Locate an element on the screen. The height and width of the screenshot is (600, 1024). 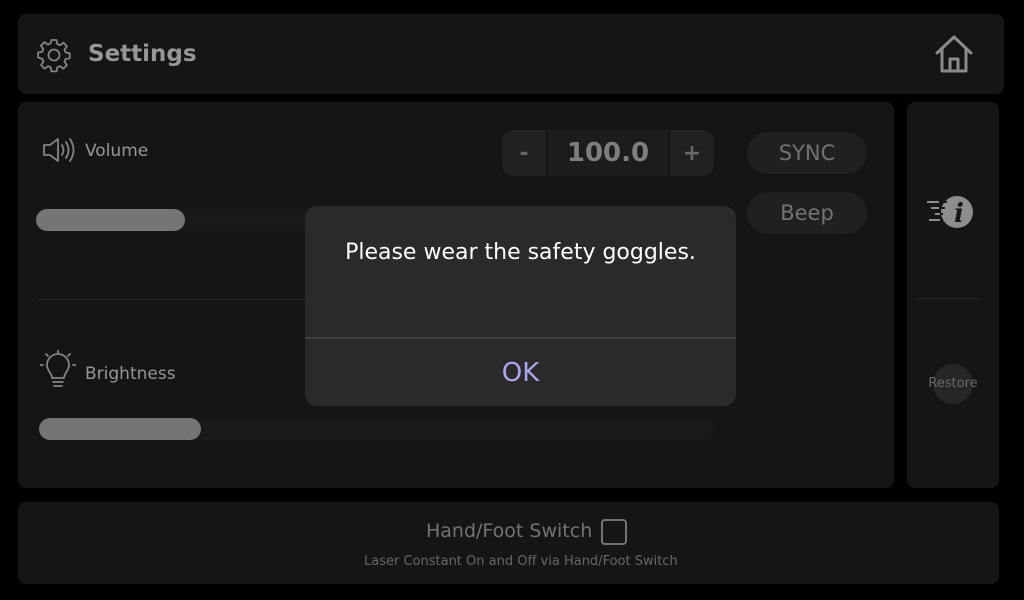
dialog-message: Please wear the safety goggles. is located at coordinates (520, 252).